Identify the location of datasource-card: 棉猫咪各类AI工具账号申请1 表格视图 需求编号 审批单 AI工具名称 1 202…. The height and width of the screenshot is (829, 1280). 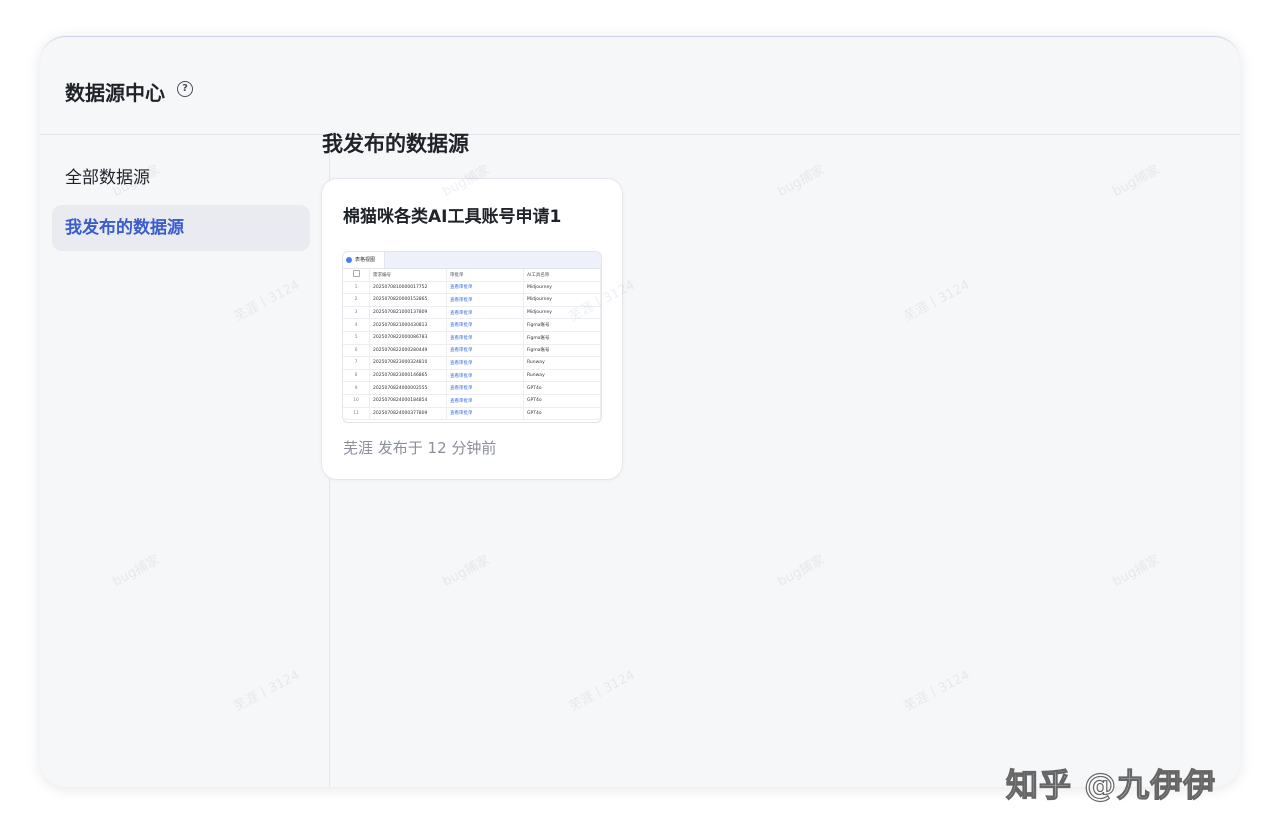
(472, 329).